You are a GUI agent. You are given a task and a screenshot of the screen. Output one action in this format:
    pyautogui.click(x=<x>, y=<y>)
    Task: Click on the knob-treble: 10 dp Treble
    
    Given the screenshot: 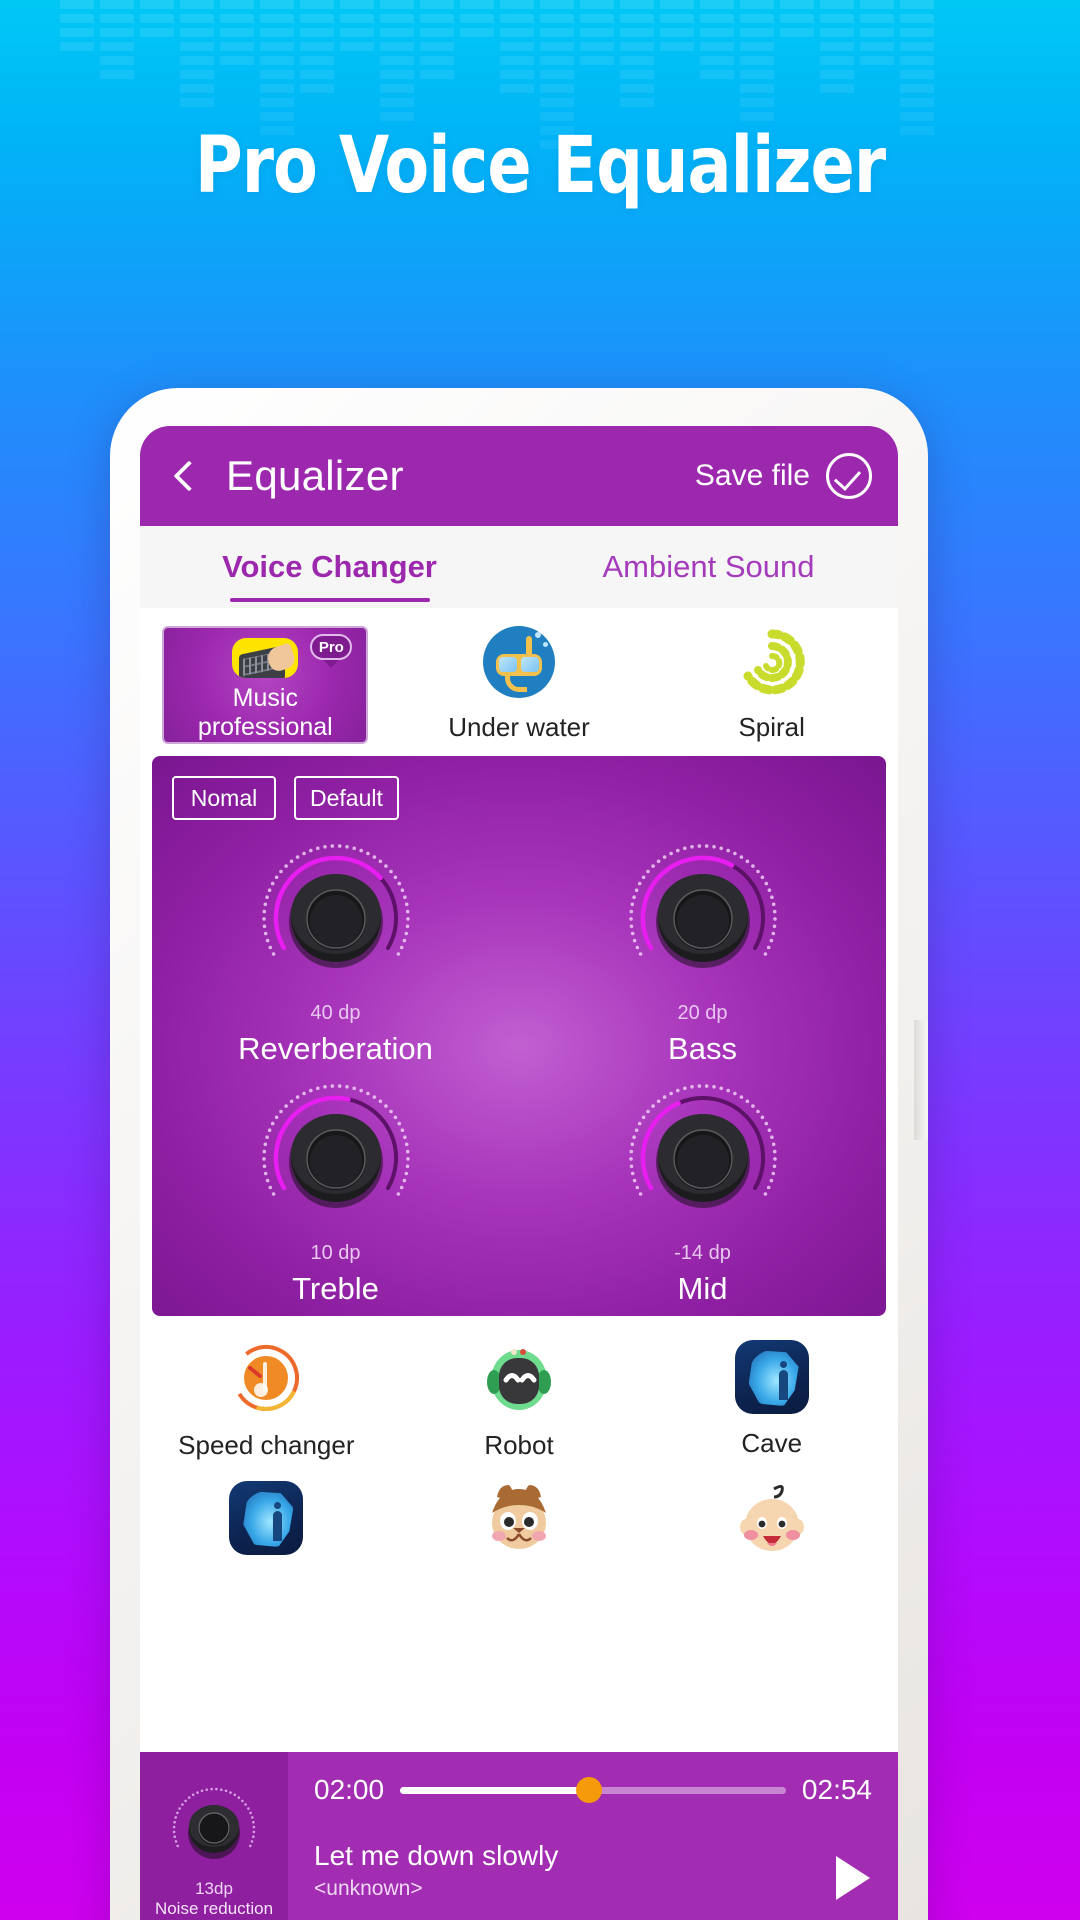 What is the action you would take?
    pyautogui.click(x=335, y=1192)
    